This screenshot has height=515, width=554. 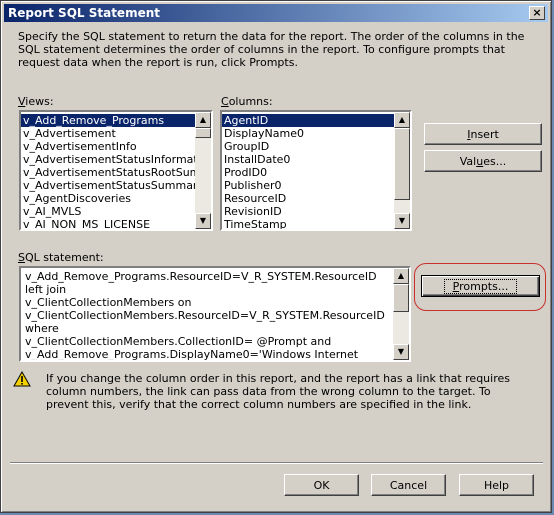 I want to click on close-icon: ×, so click(x=537, y=12).